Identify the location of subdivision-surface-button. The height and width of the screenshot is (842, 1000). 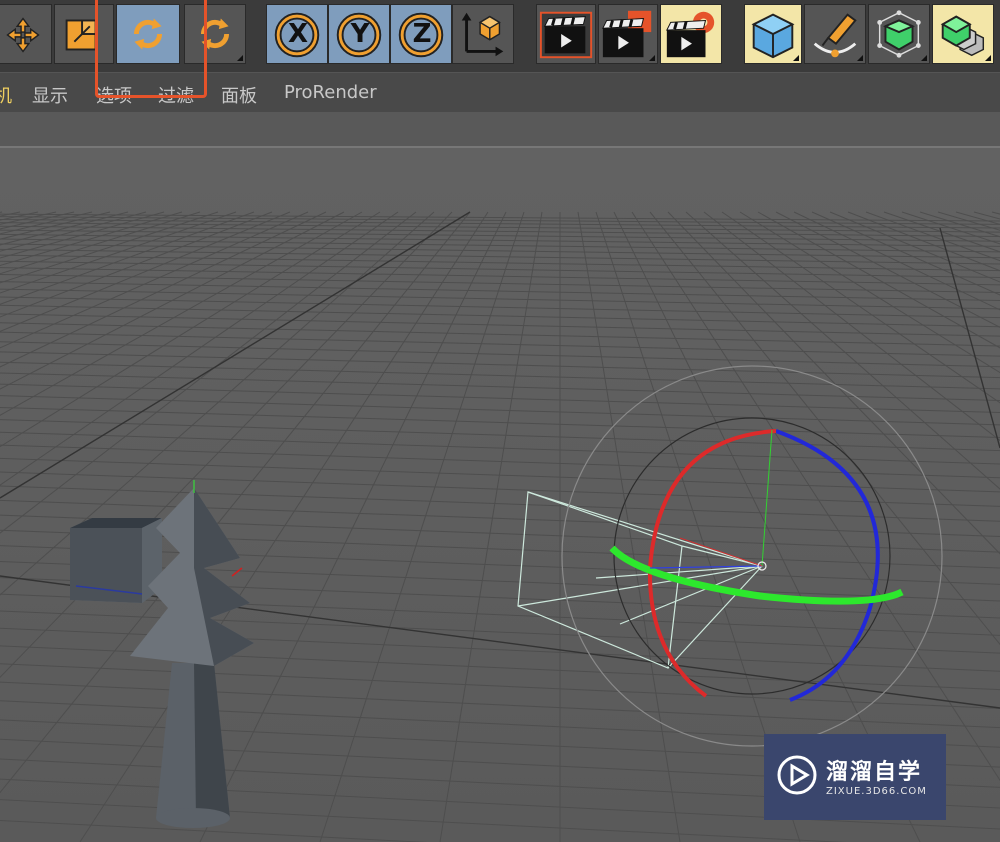
(899, 34).